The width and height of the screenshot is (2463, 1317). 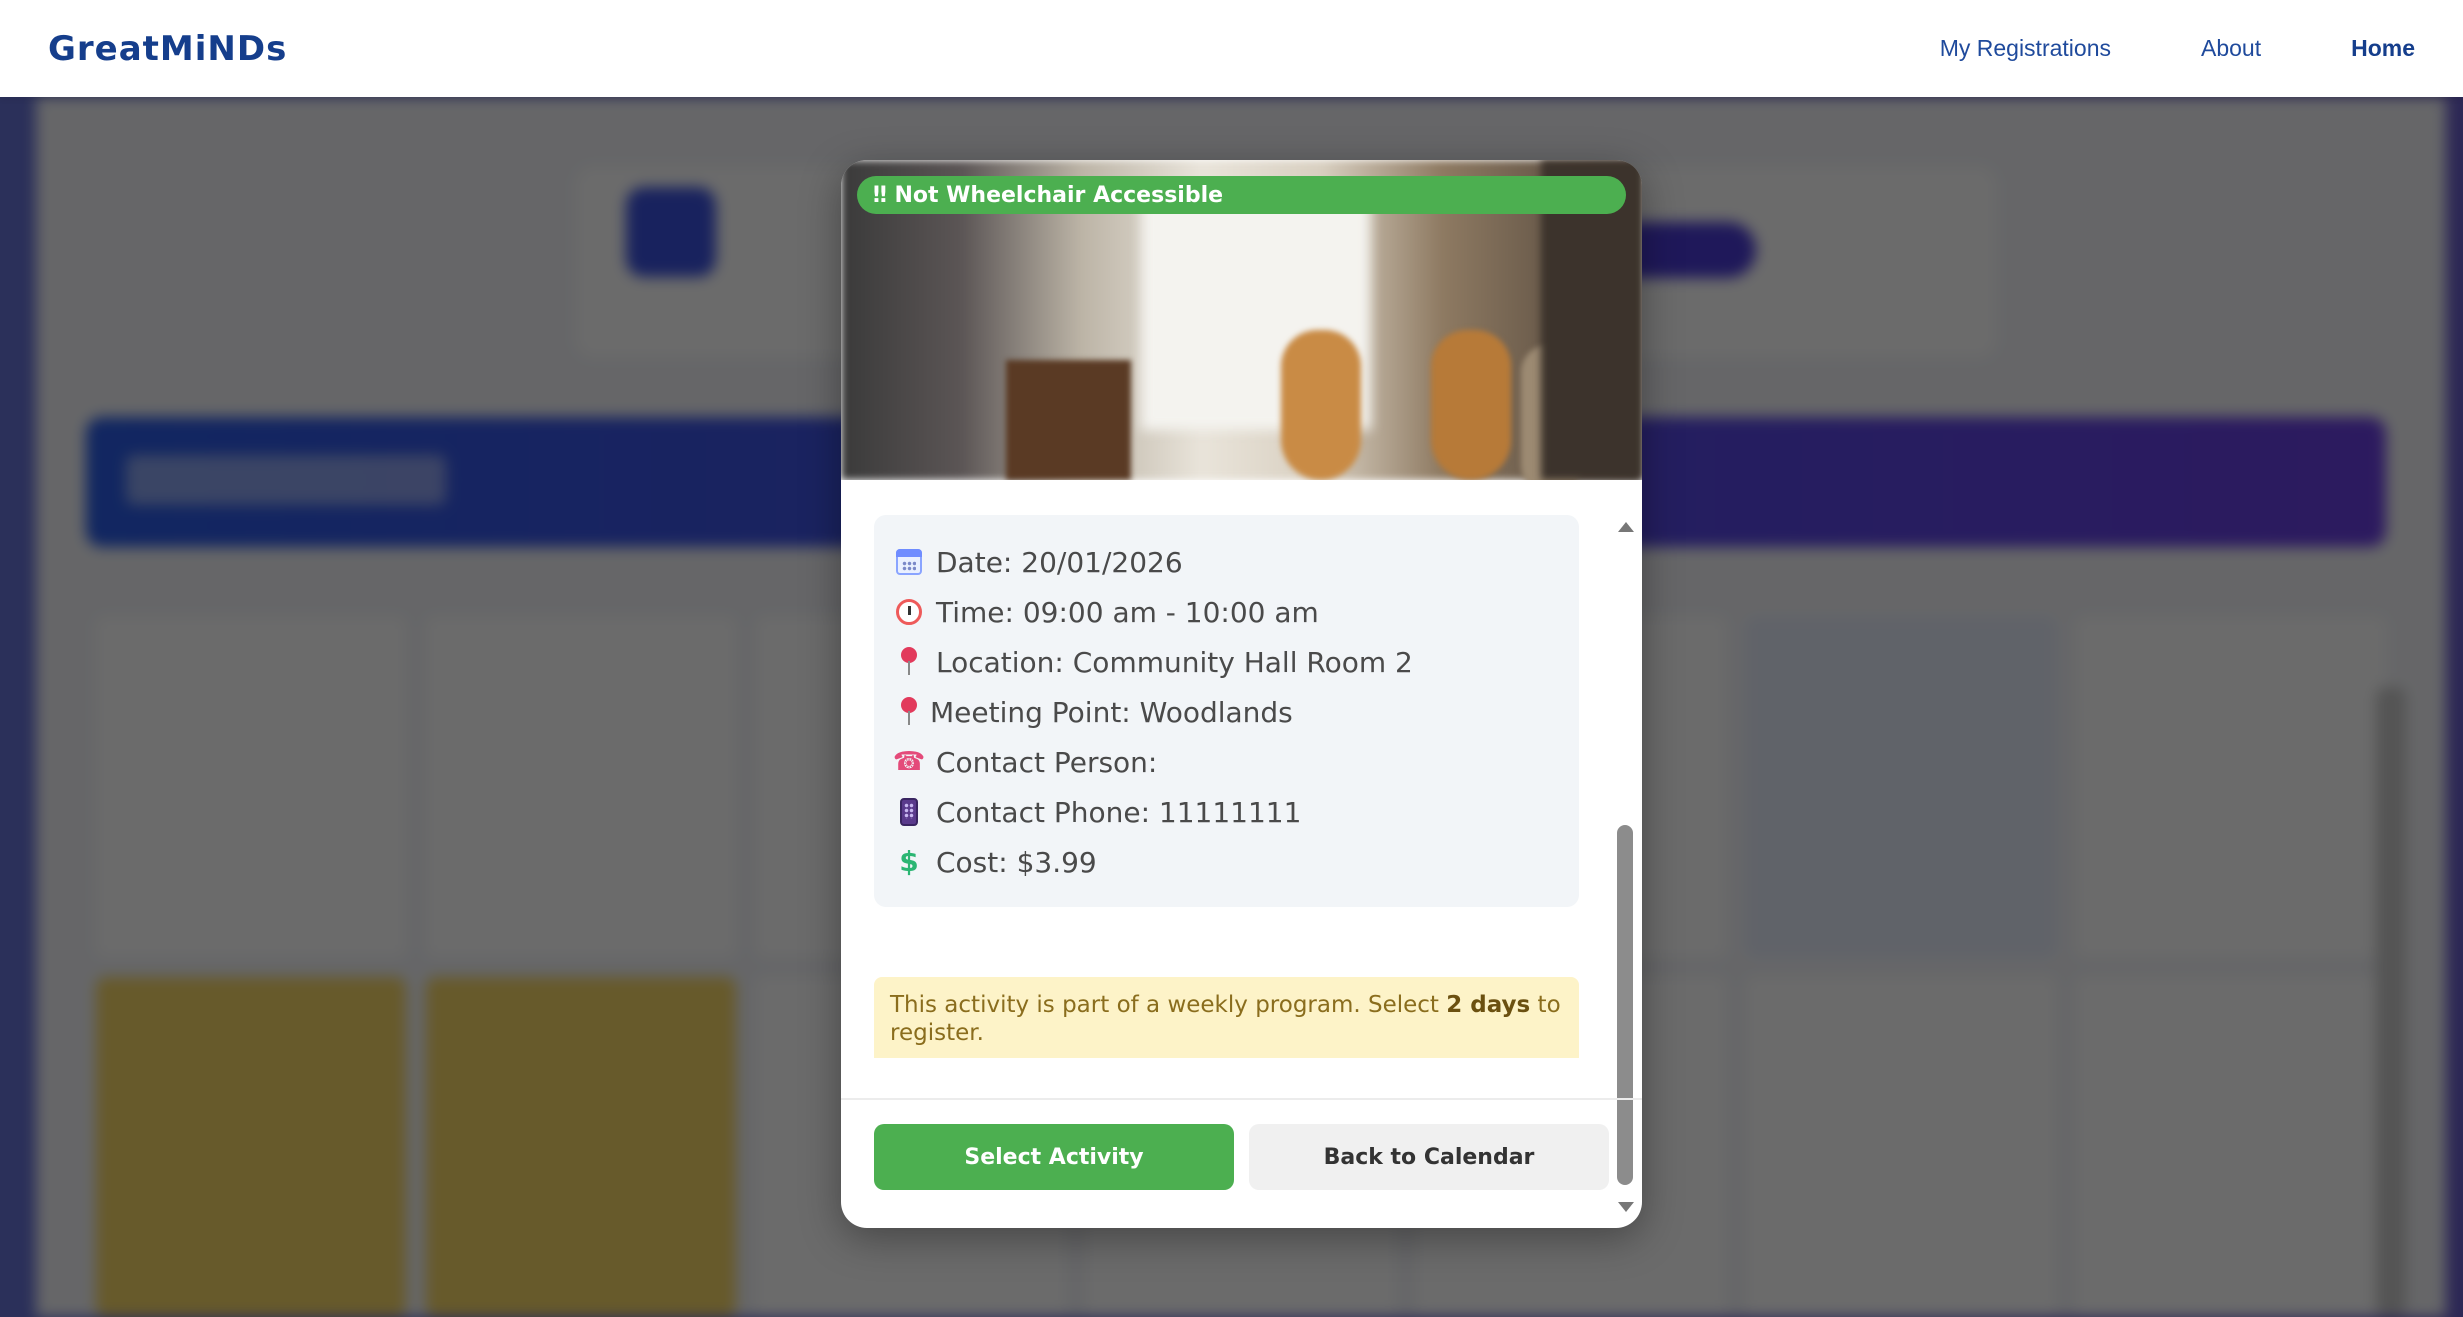 What do you see at coordinates (1225, 762) in the screenshot?
I see `detail-contact-person: ☎ Contact Person:` at bounding box center [1225, 762].